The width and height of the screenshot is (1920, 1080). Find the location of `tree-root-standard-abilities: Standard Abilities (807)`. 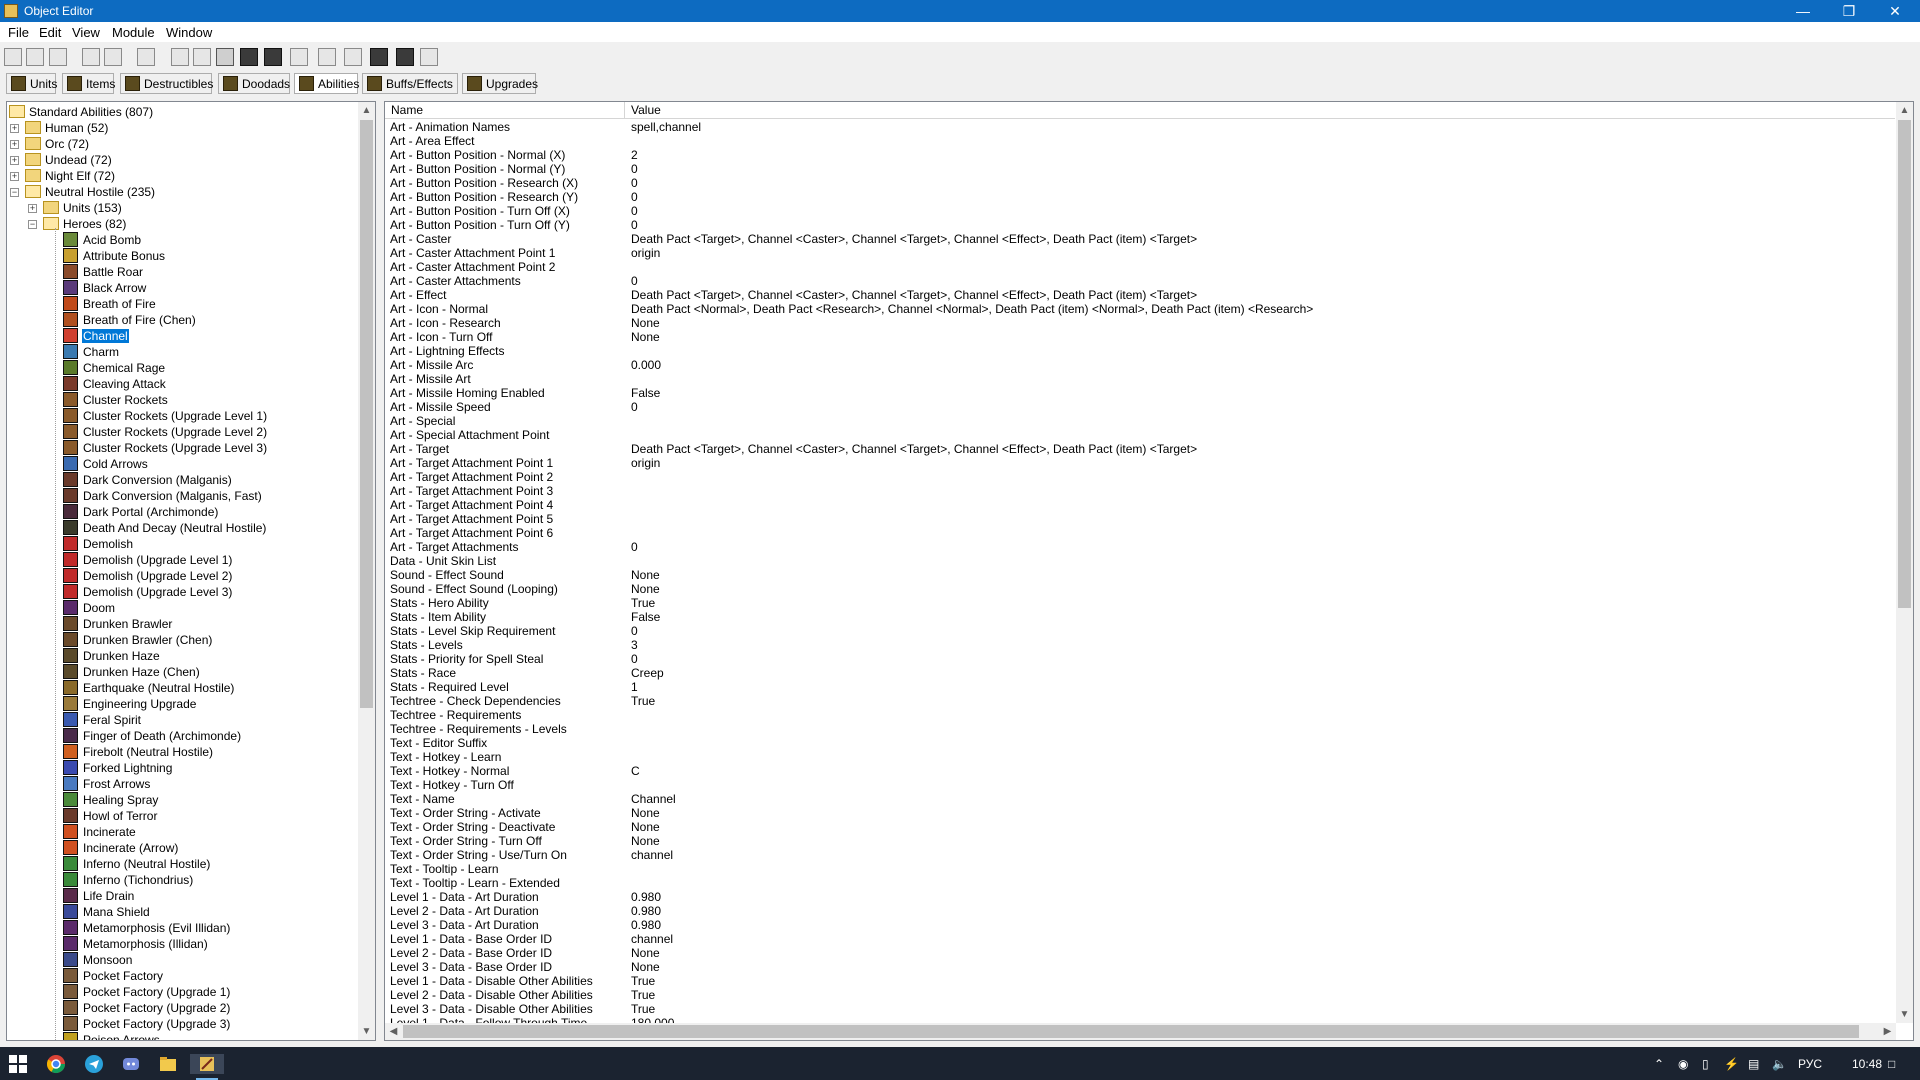

tree-root-standard-abilities: Standard Abilities (807) is located at coordinates (182, 112).